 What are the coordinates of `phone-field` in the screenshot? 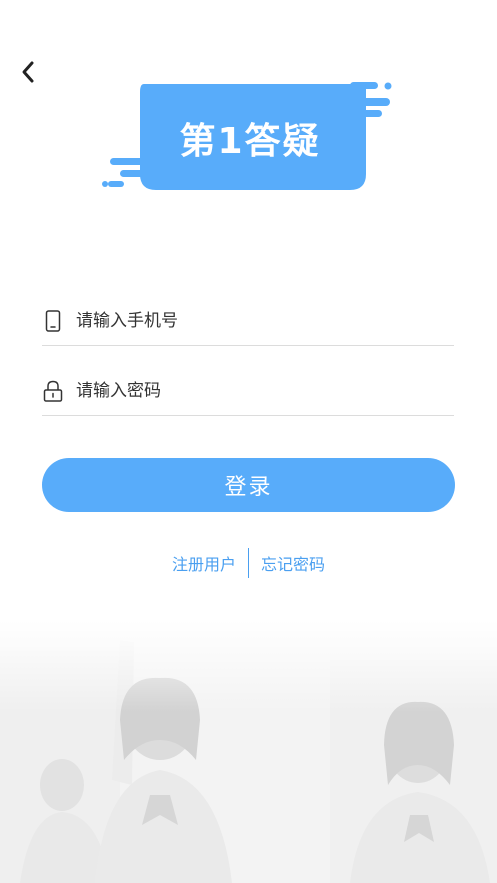 It's located at (248, 321).